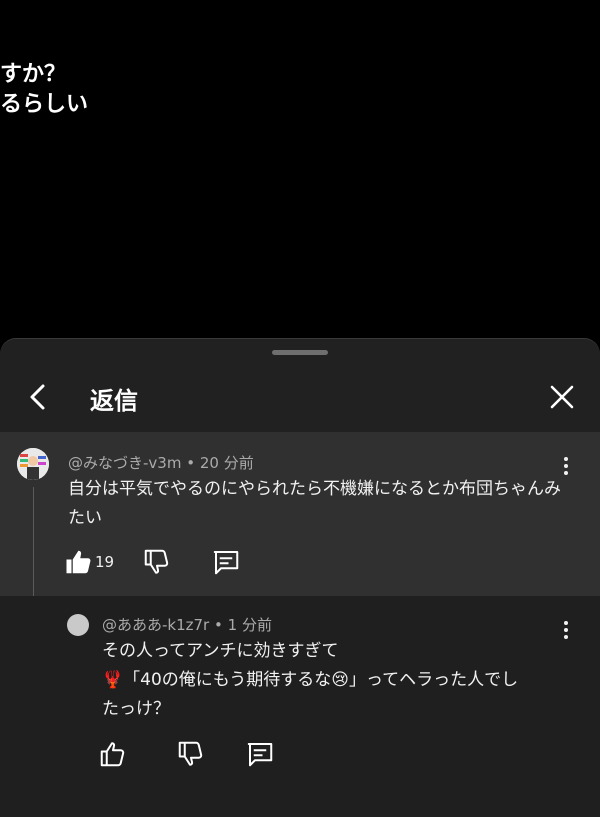 Image resolution: width=600 pixels, height=817 pixels. I want to click on close-button, so click(562, 397).